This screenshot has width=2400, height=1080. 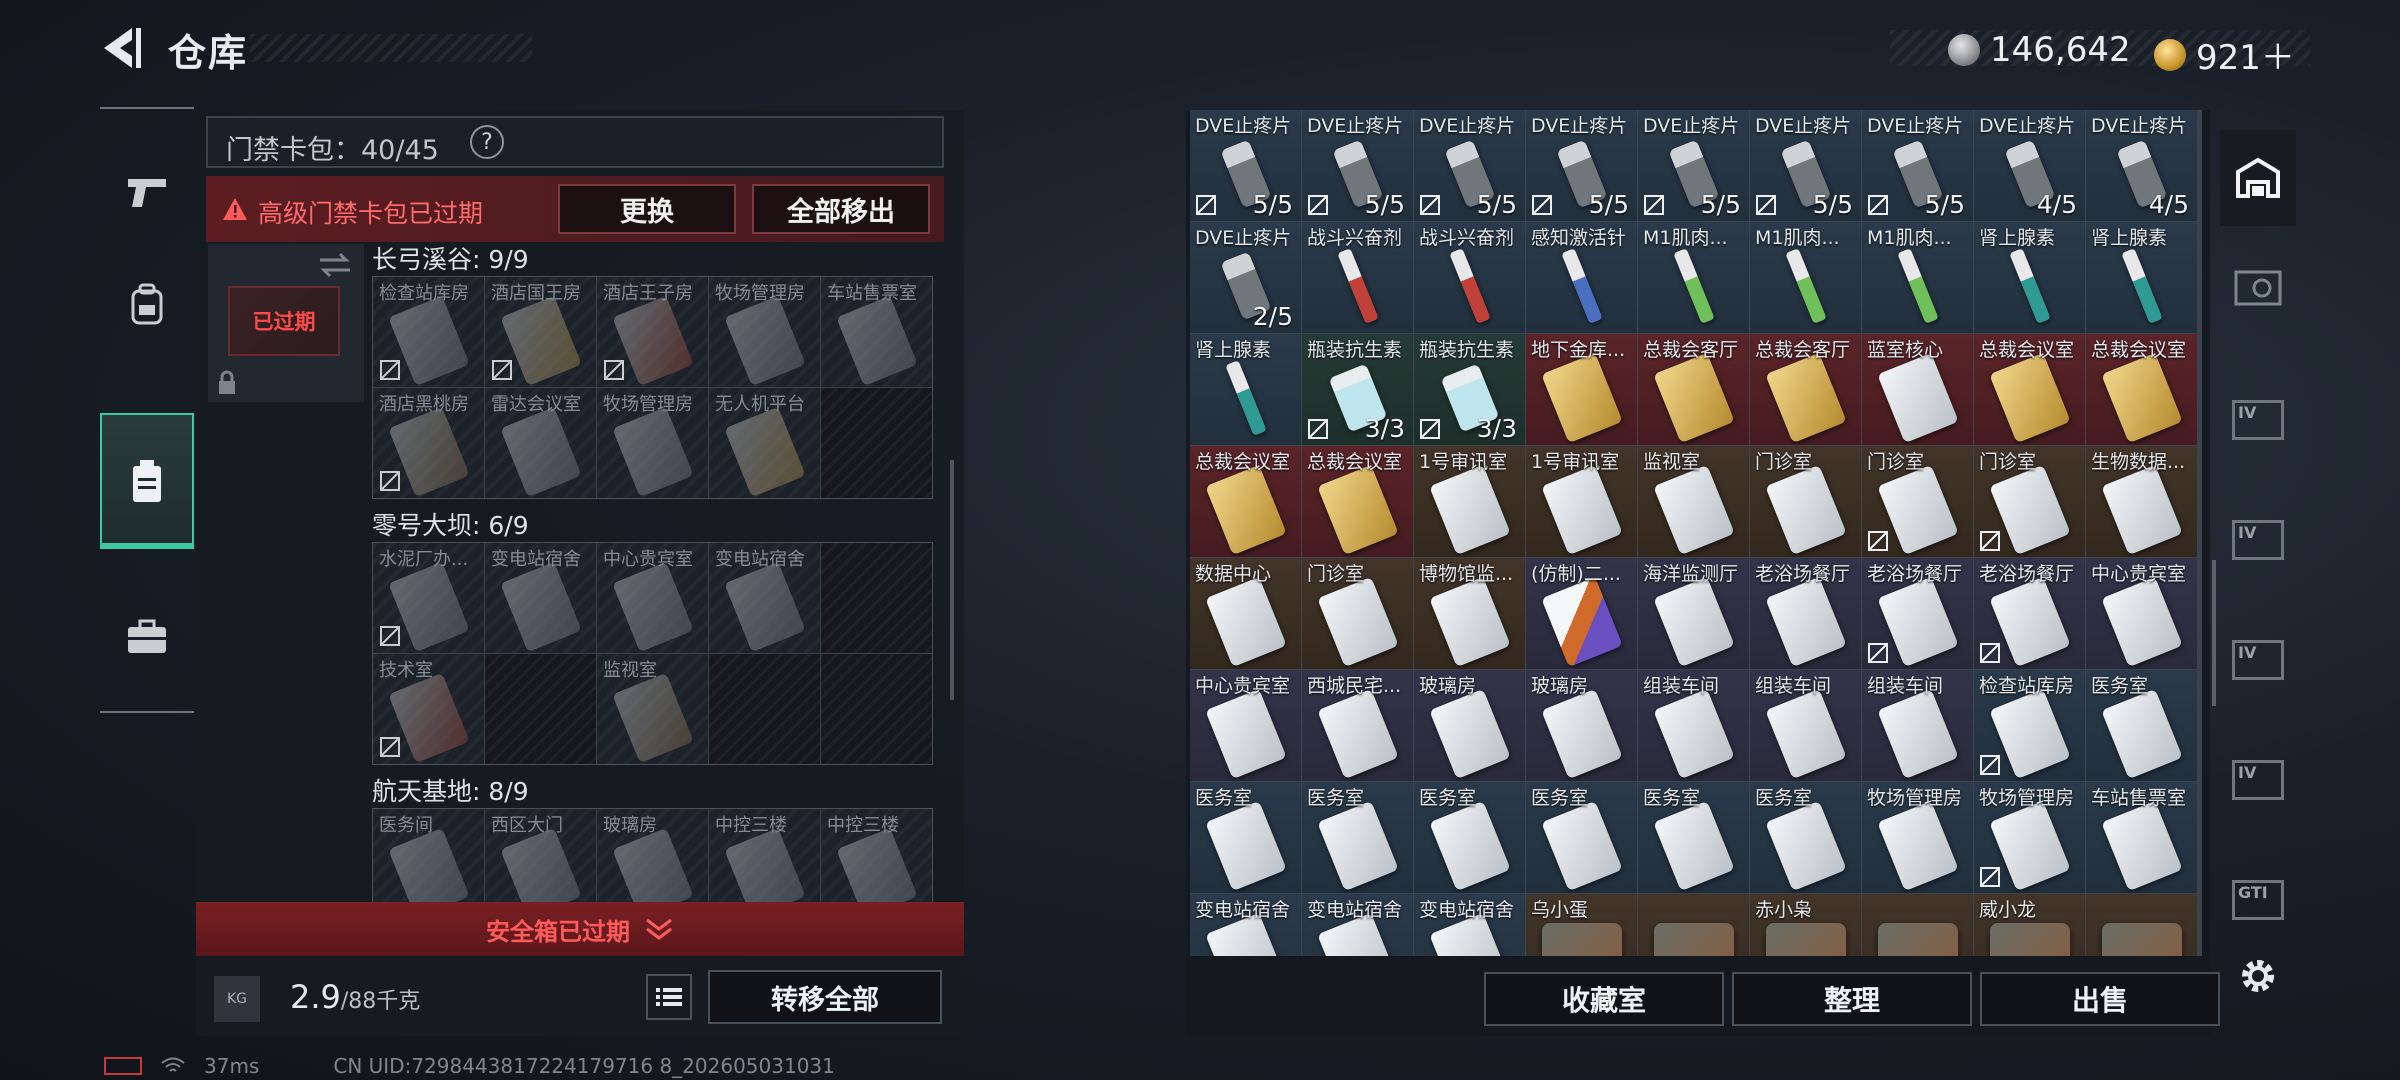 I want to click on swap-button: 更换, so click(x=647, y=209).